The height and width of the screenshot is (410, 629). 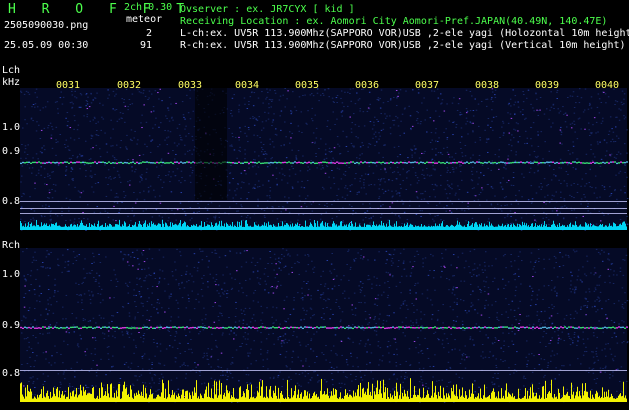 I want to click on rch-ytick-3: 0.8, so click(x=11, y=373).